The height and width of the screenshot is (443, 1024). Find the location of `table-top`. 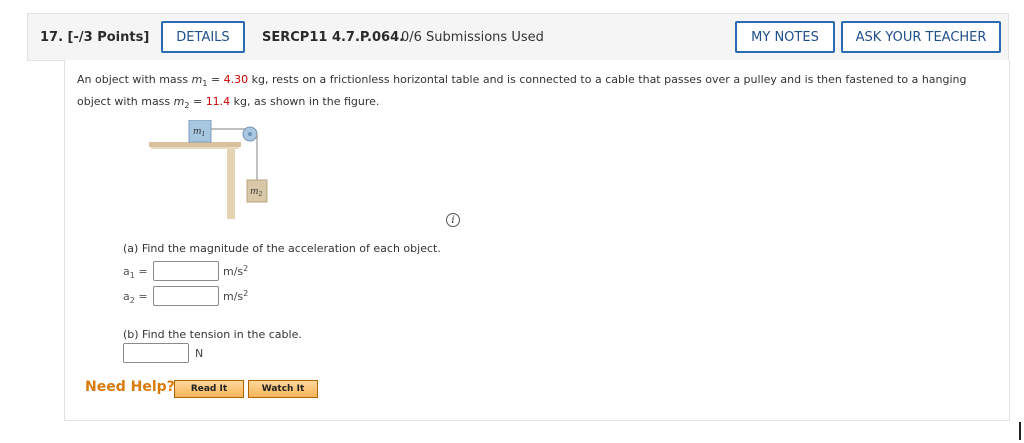

table-top is located at coordinates (195, 144).